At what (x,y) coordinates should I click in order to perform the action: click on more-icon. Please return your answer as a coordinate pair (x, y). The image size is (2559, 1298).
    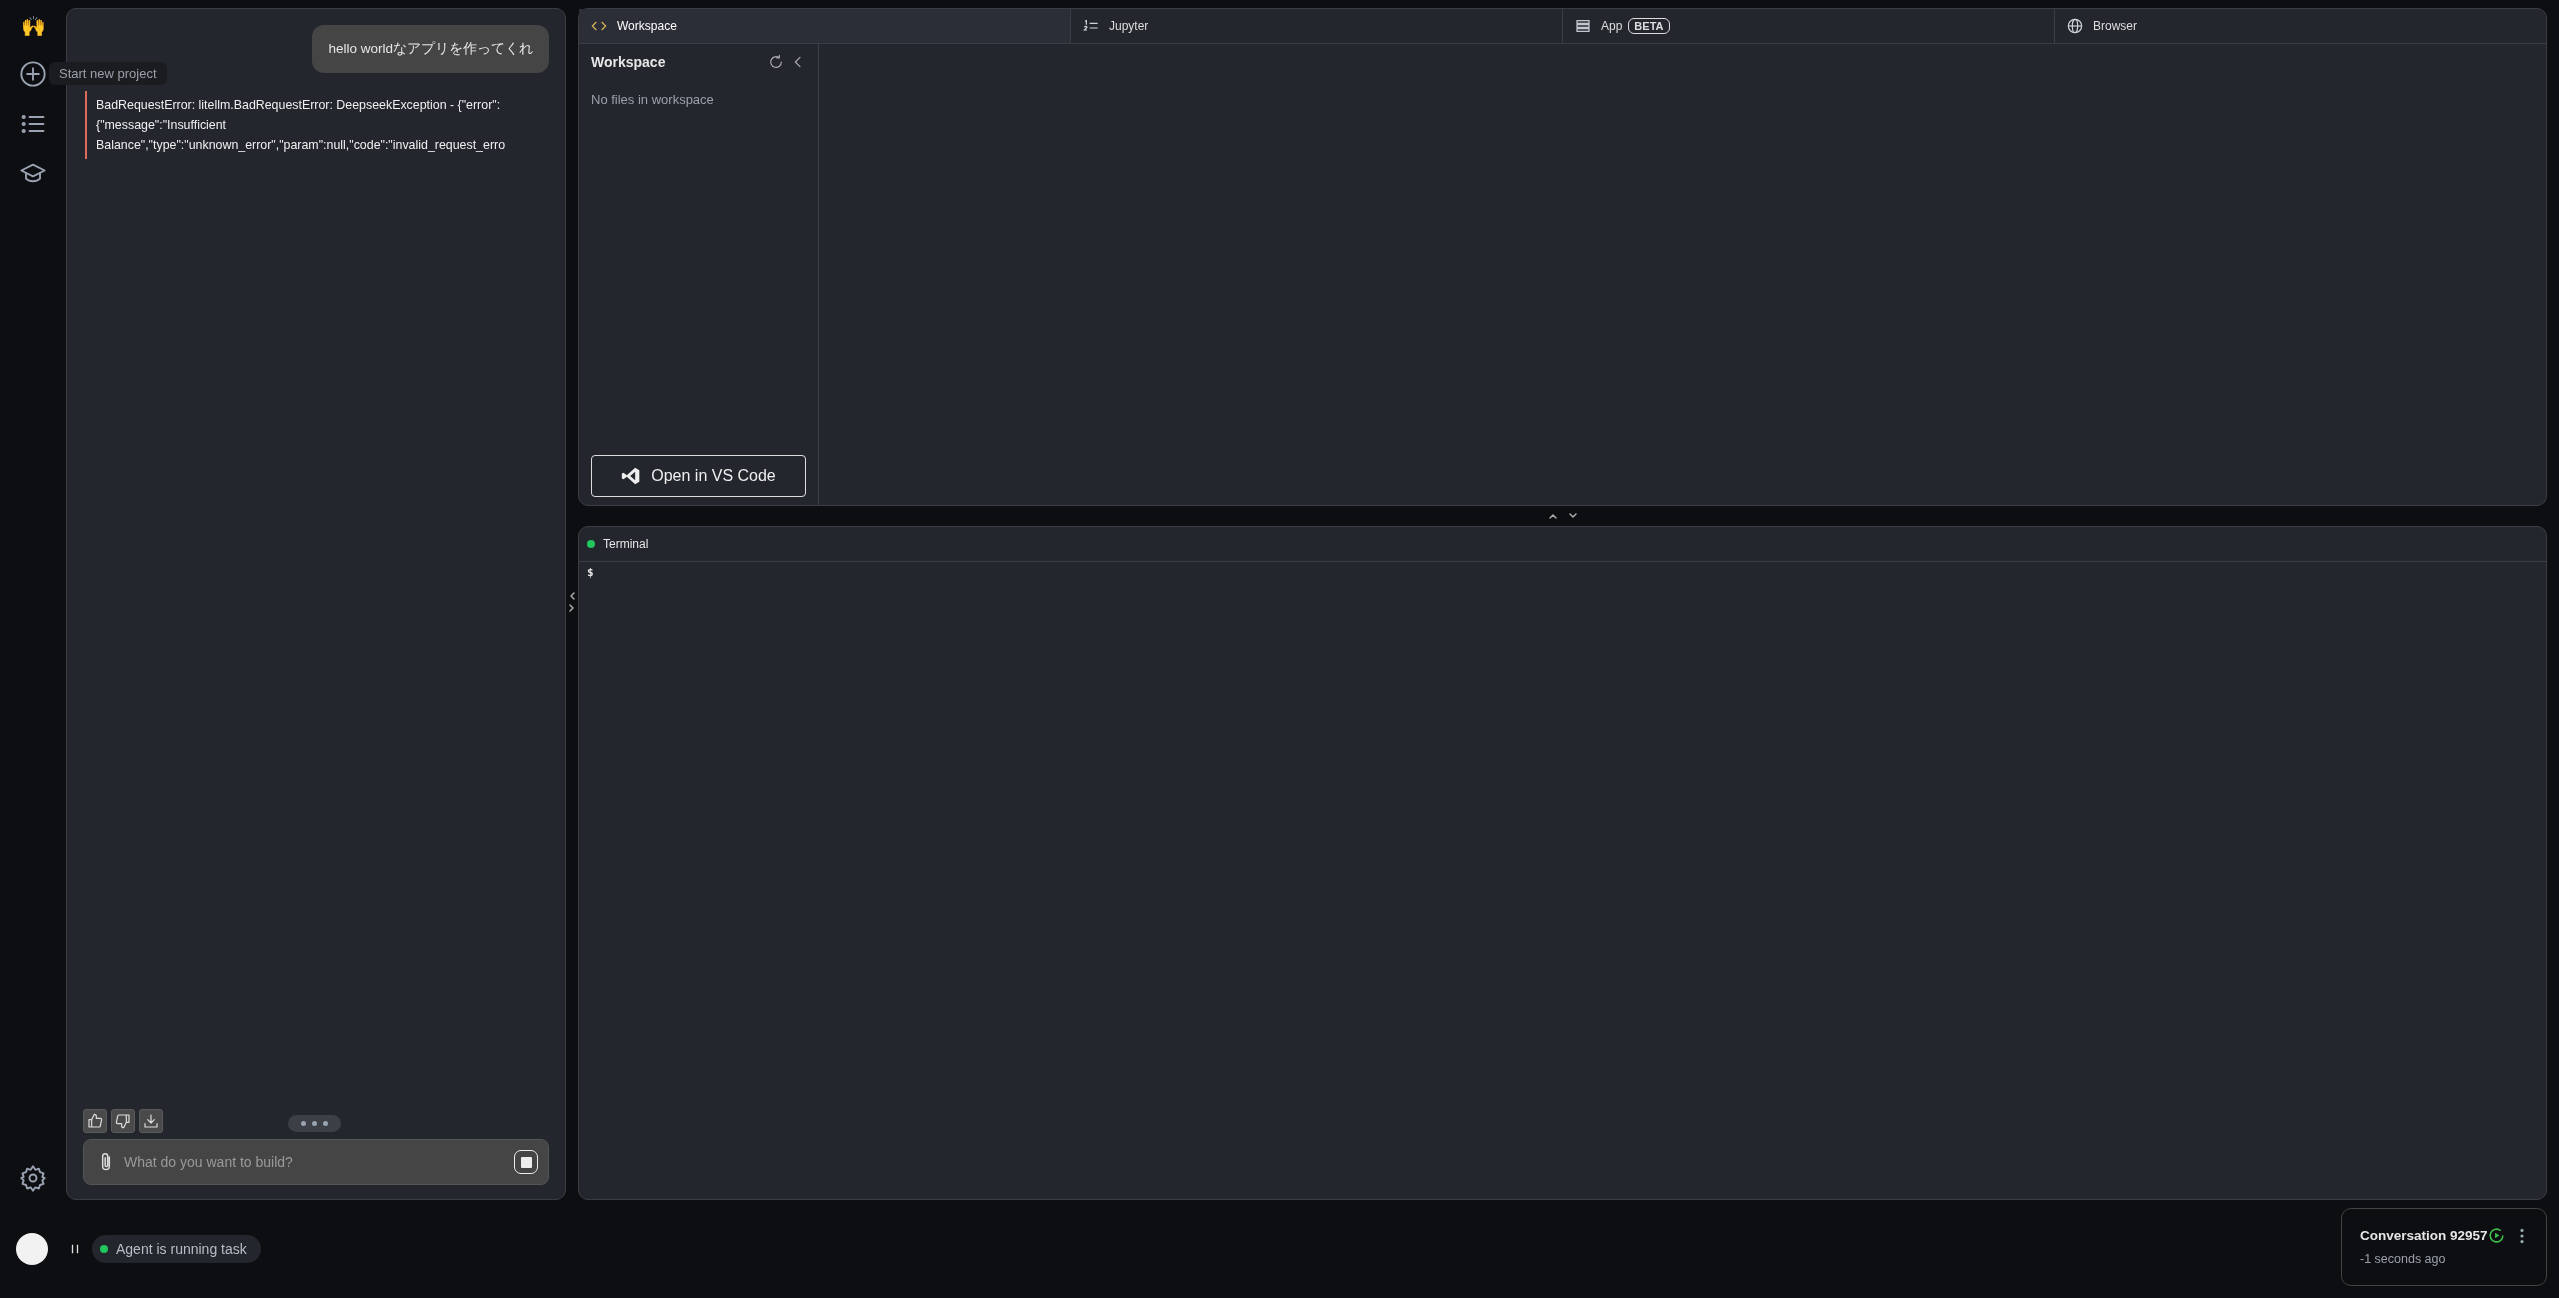
    Looking at the image, I should click on (2521, 1235).